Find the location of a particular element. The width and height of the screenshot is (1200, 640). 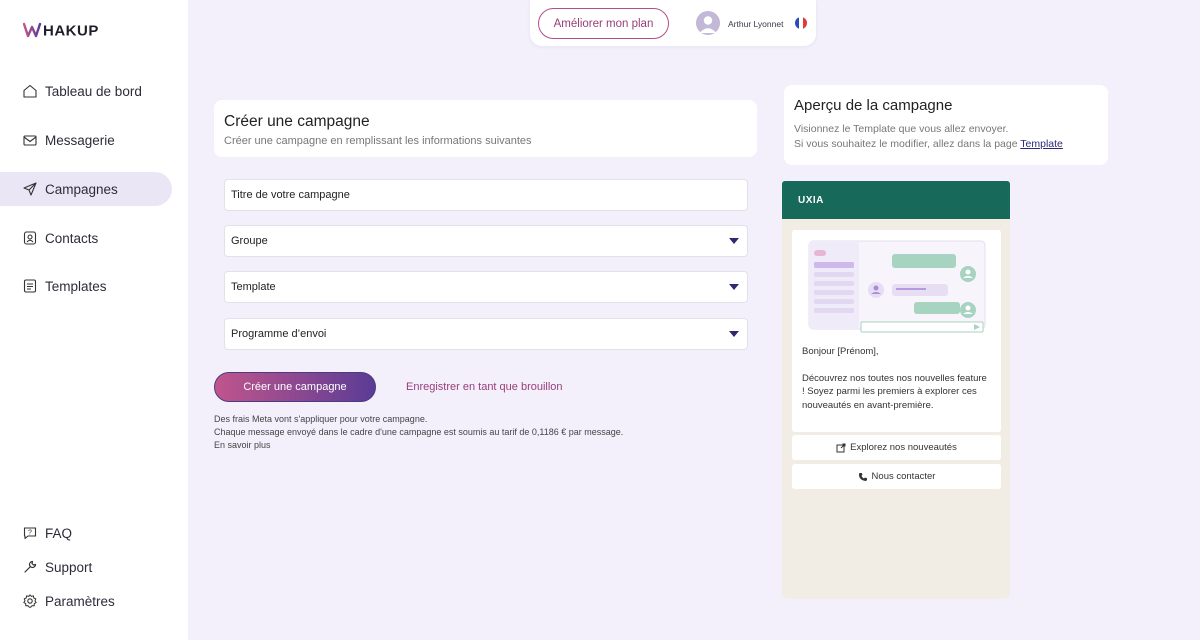

sidebar-item-label: Contacts is located at coordinates (72, 238).